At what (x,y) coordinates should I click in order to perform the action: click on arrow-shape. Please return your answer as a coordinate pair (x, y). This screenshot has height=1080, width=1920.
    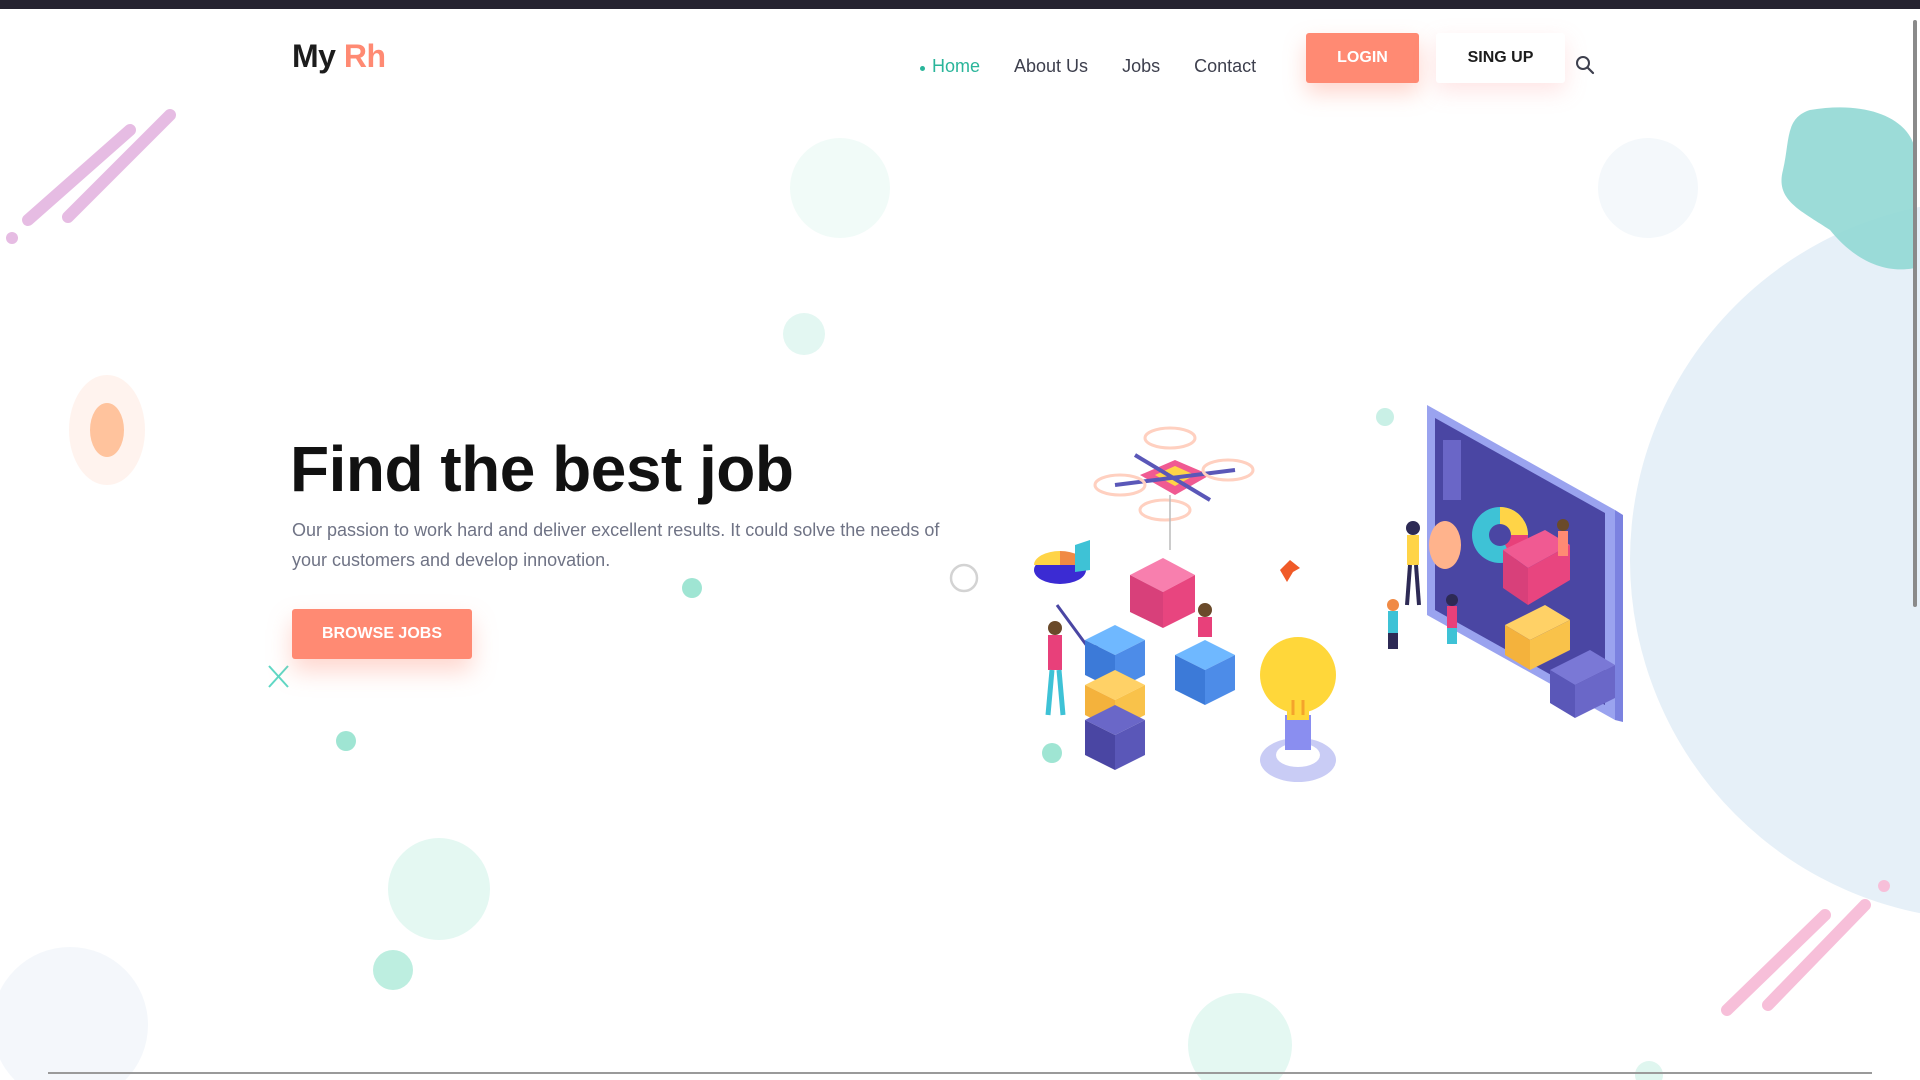
    Looking at the image, I should click on (1290, 571).